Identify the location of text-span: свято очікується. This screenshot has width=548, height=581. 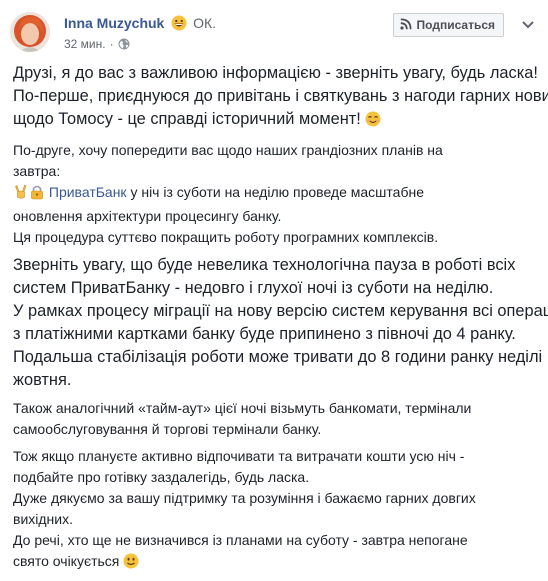
(66, 561).